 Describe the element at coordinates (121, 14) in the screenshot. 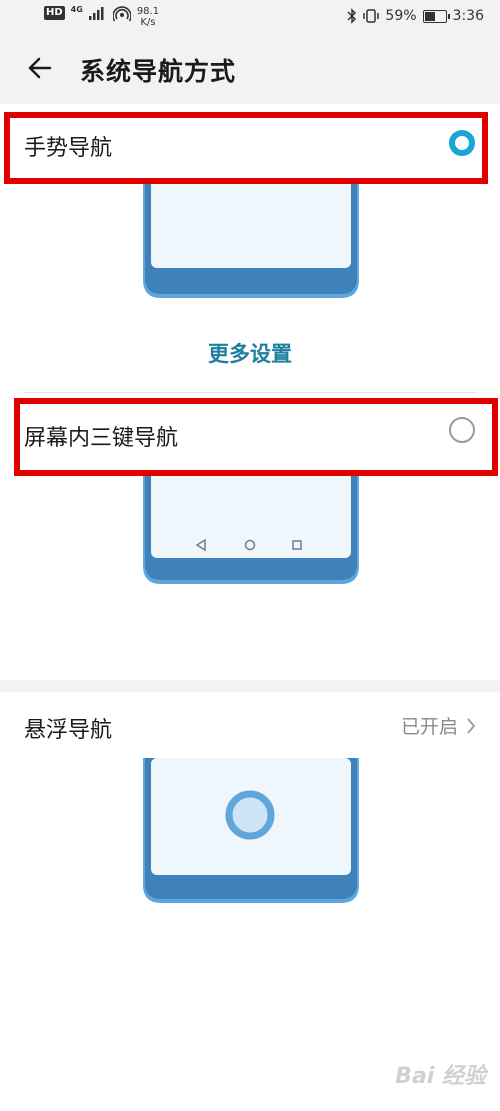

I see `hotspot-icon` at that location.